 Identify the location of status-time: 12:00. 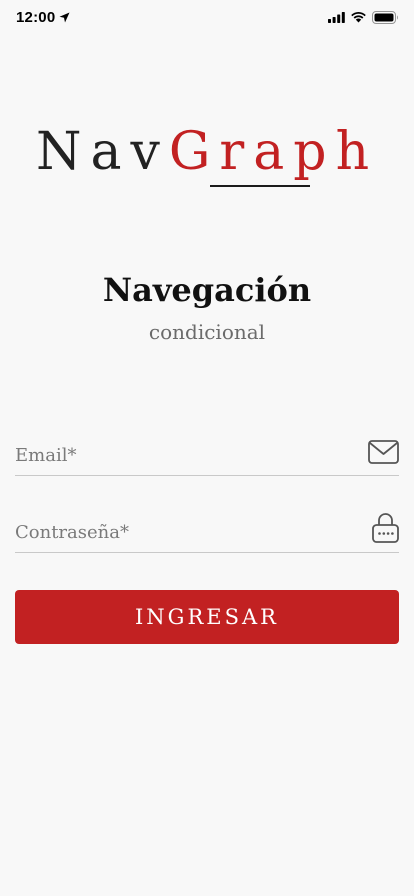
(36, 17).